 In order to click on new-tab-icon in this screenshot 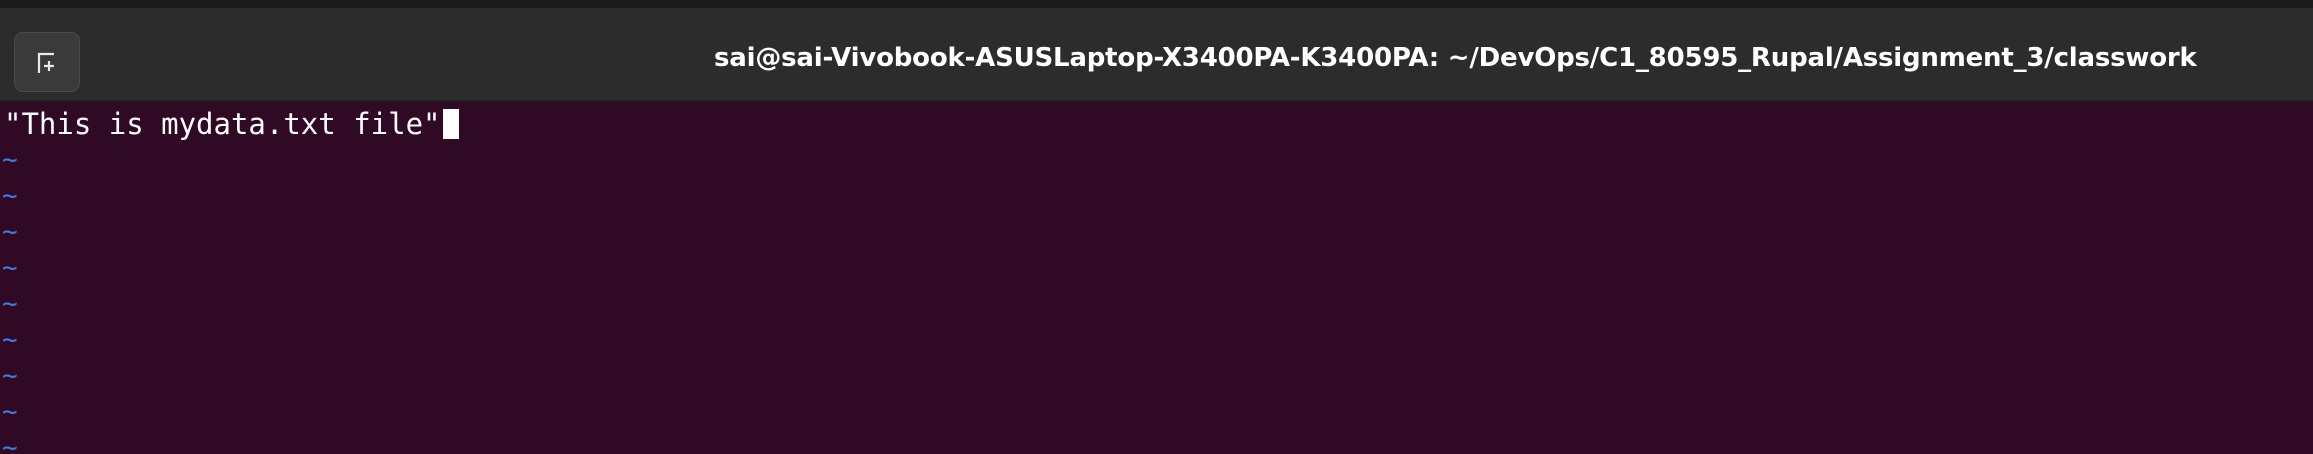, I will do `click(45, 62)`.